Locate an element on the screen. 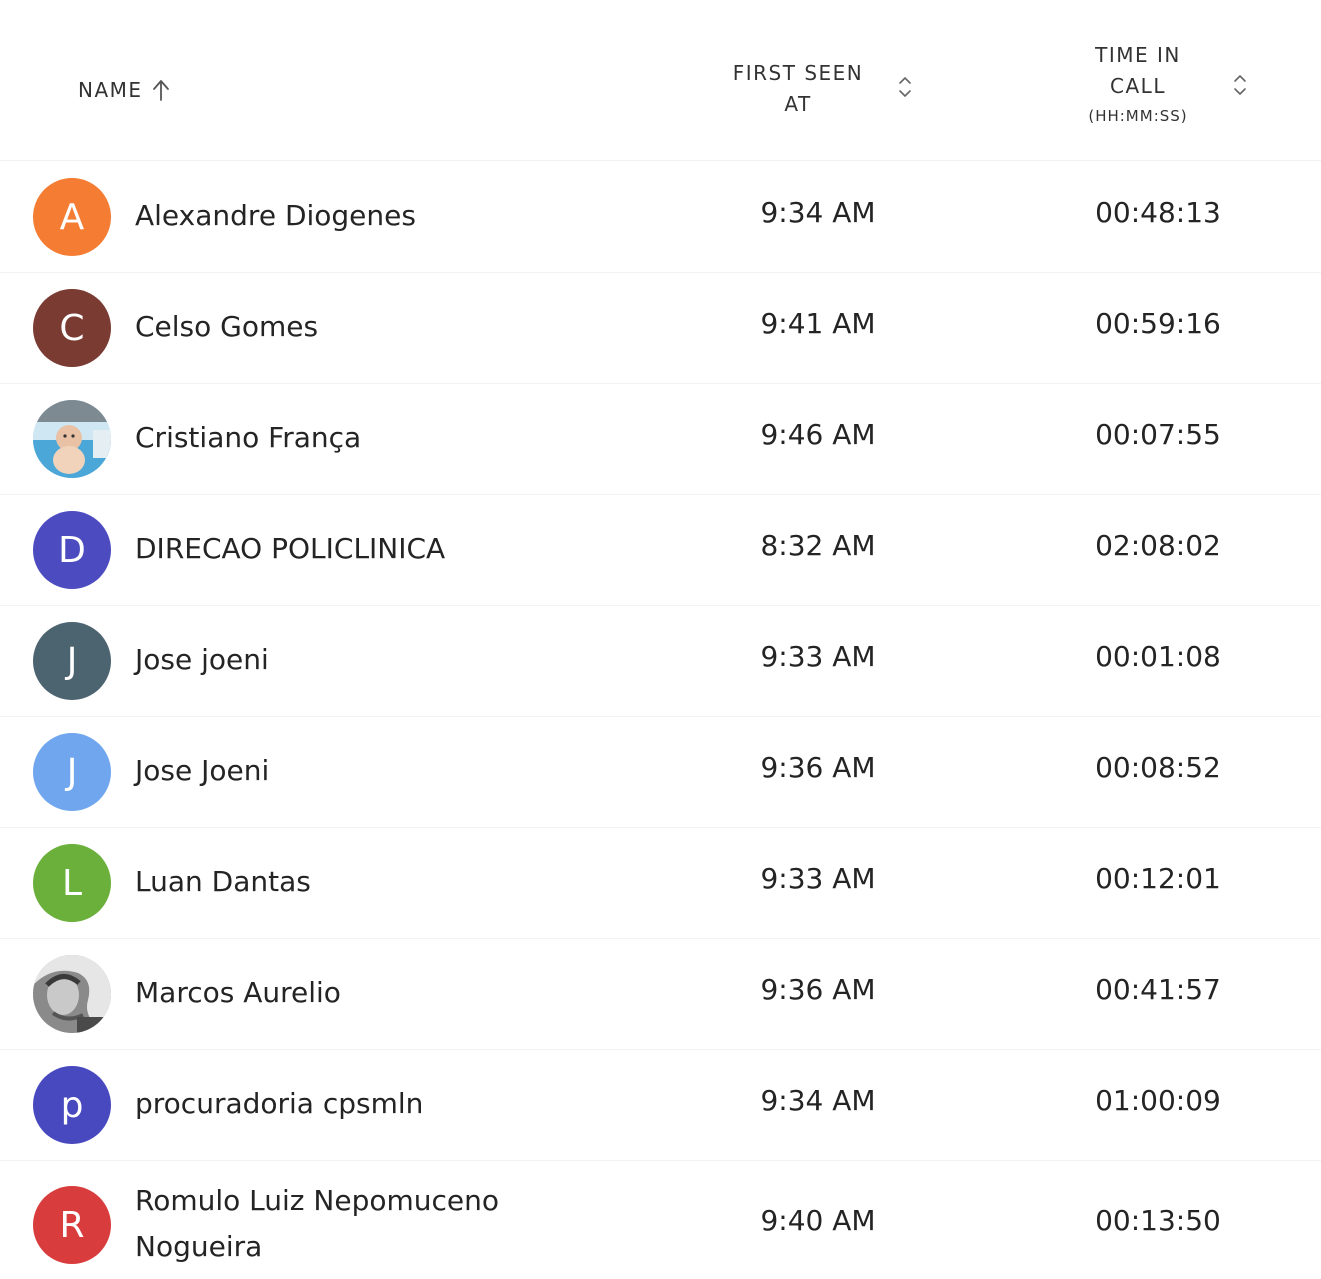 Image resolution: width=1321 pixels, height=1279 pixels. time-in-call-value: 00:48:13 is located at coordinates (1158, 212).